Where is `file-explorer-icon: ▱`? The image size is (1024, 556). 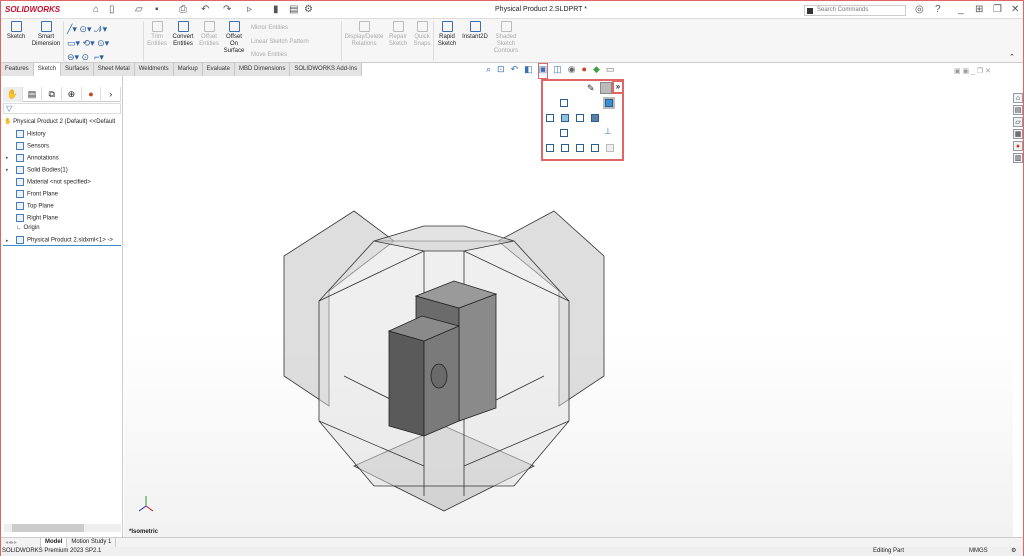
file-explorer-icon: ▱ is located at coordinates (1018, 122).